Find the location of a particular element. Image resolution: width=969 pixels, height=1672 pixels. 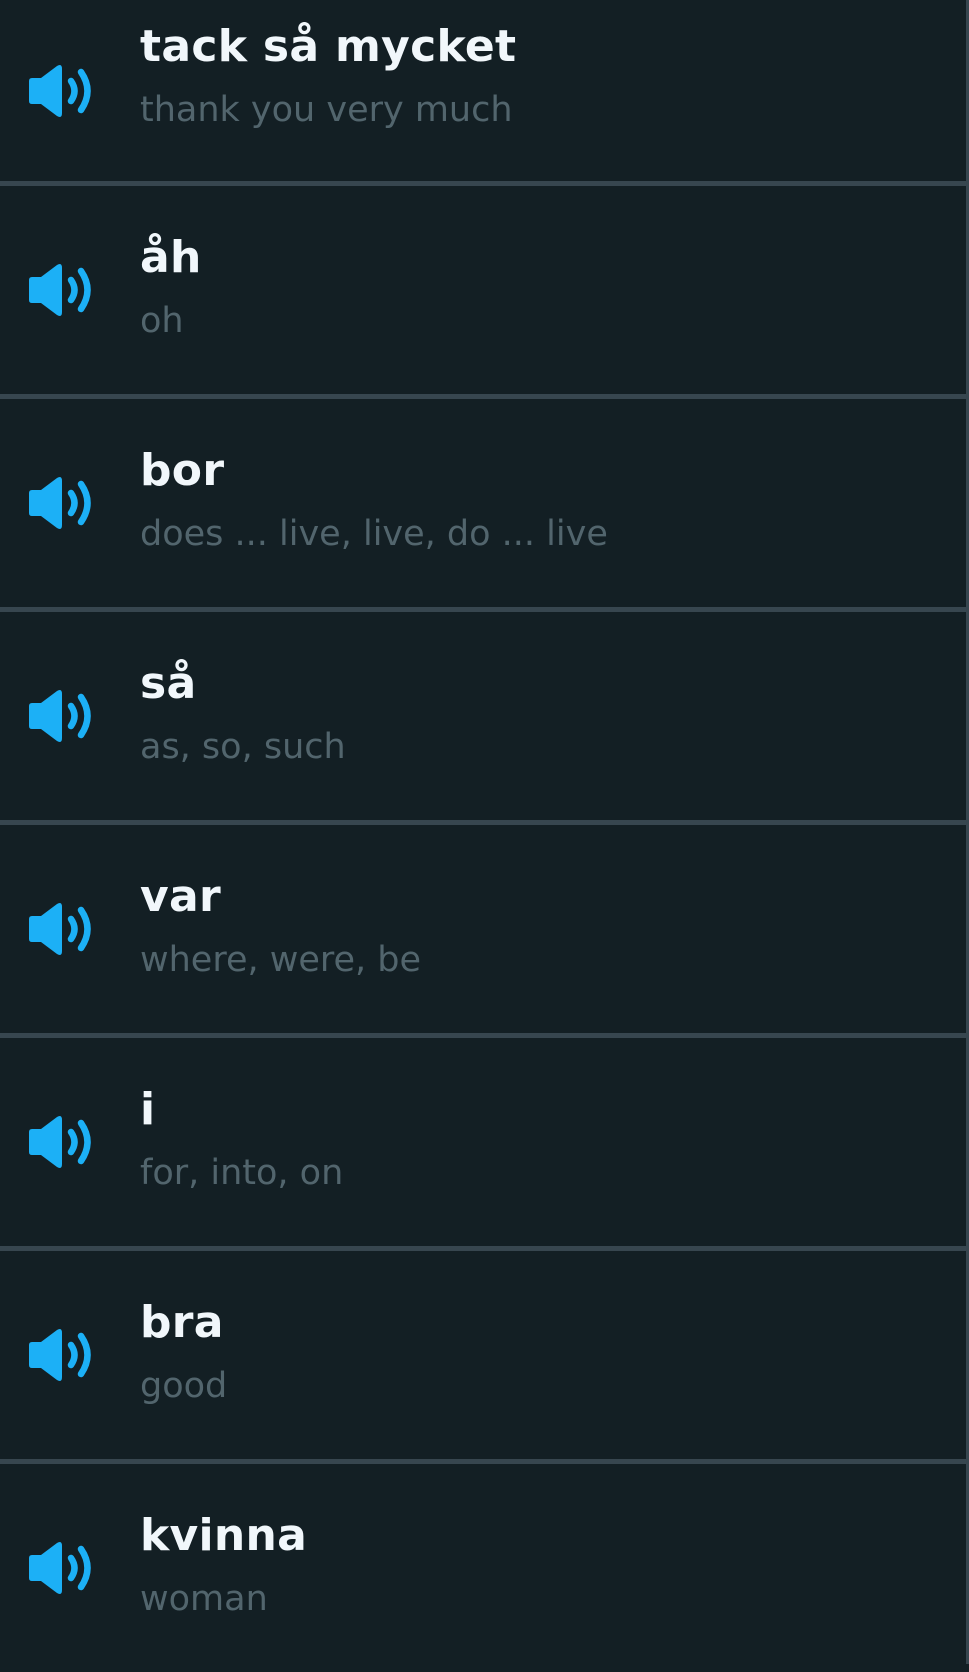

word-text: bor does ... live, live, do ... live is located at coordinates (548, 501).